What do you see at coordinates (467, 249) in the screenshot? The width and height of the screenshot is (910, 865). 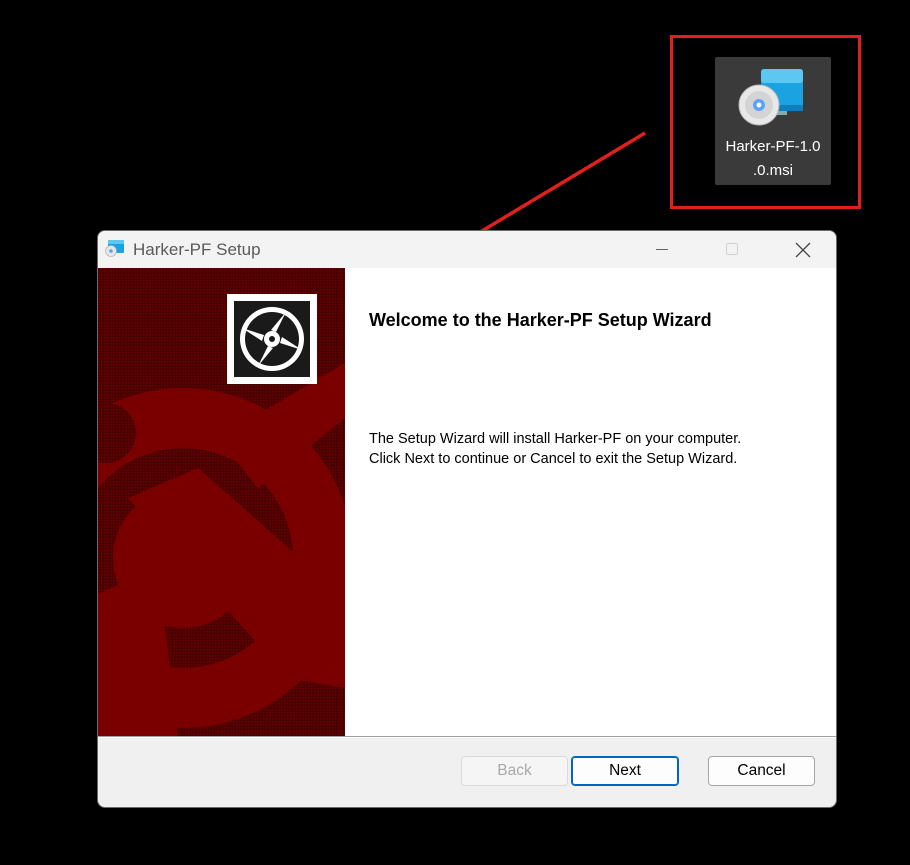 I see `title-bar: Harker-PF Setup` at bounding box center [467, 249].